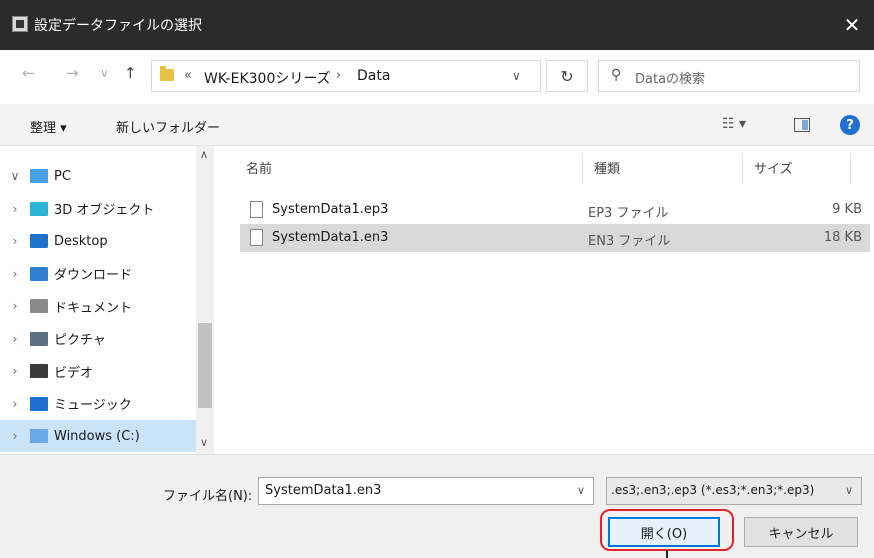 This screenshot has width=874, height=558. I want to click on breadcrumb-segment-series: WK-EK300シリーズ, so click(267, 78).